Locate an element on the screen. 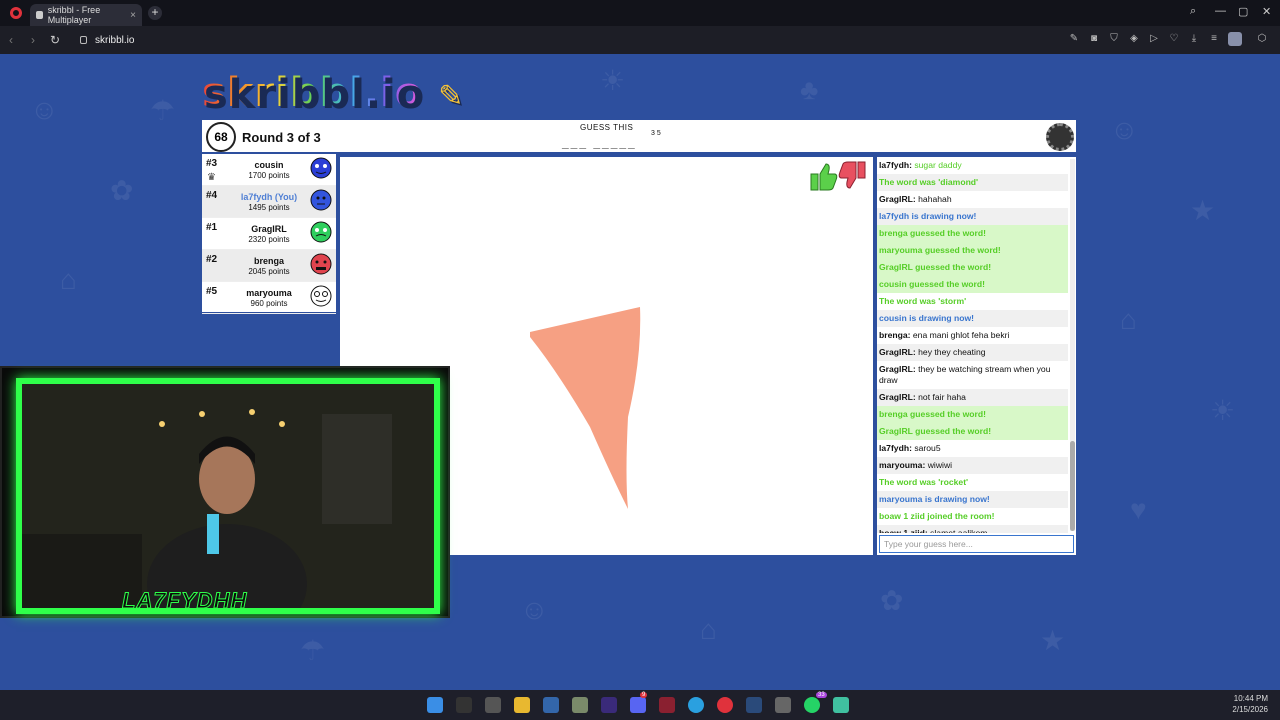 This screenshot has width=1280, height=720. player-points: 1495 points is located at coordinates (269, 207).